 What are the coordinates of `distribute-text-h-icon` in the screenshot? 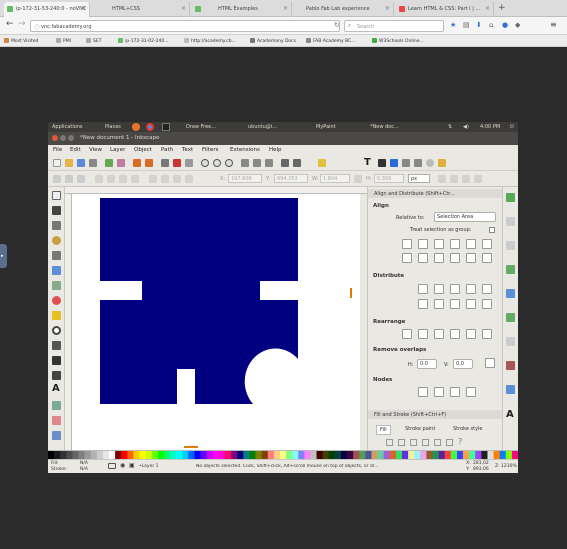 It's located at (487, 289).